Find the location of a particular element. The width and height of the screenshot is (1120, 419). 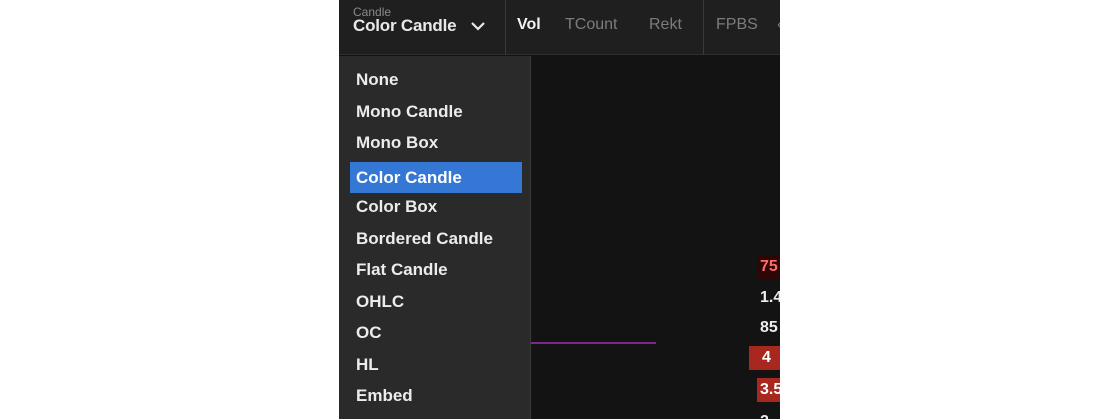

option-ohlc: OHLC is located at coordinates (436, 301).